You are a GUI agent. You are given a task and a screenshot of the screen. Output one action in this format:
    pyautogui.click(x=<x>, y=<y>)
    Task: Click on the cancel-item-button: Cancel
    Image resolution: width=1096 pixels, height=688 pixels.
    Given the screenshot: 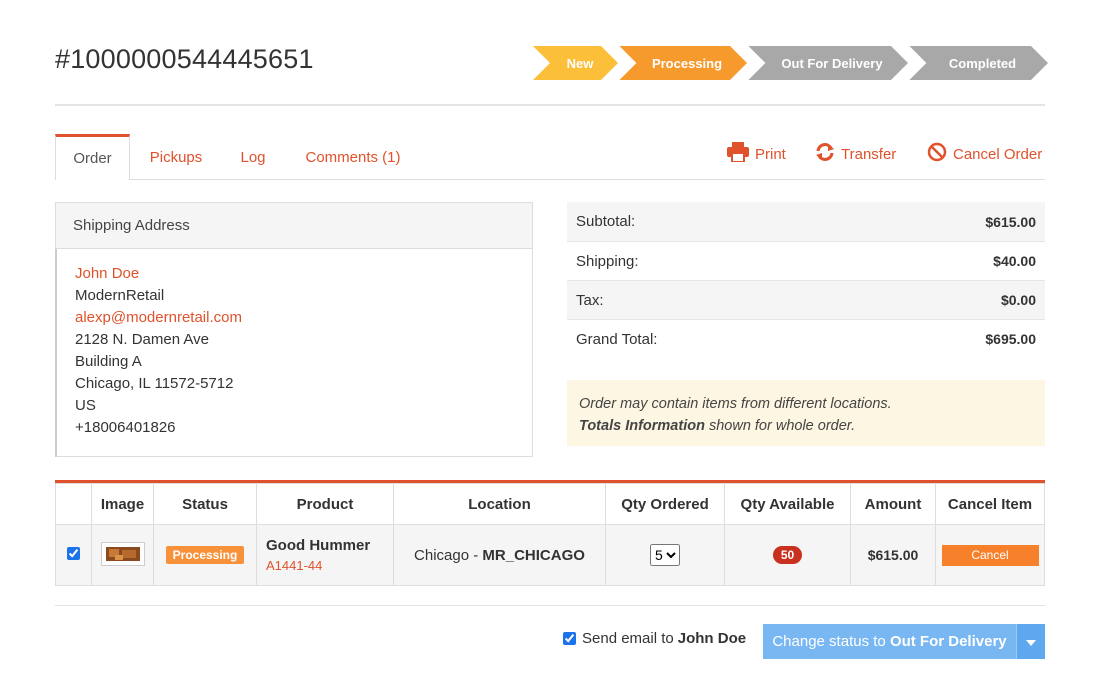 What is the action you would take?
    pyautogui.click(x=990, y=555)
    